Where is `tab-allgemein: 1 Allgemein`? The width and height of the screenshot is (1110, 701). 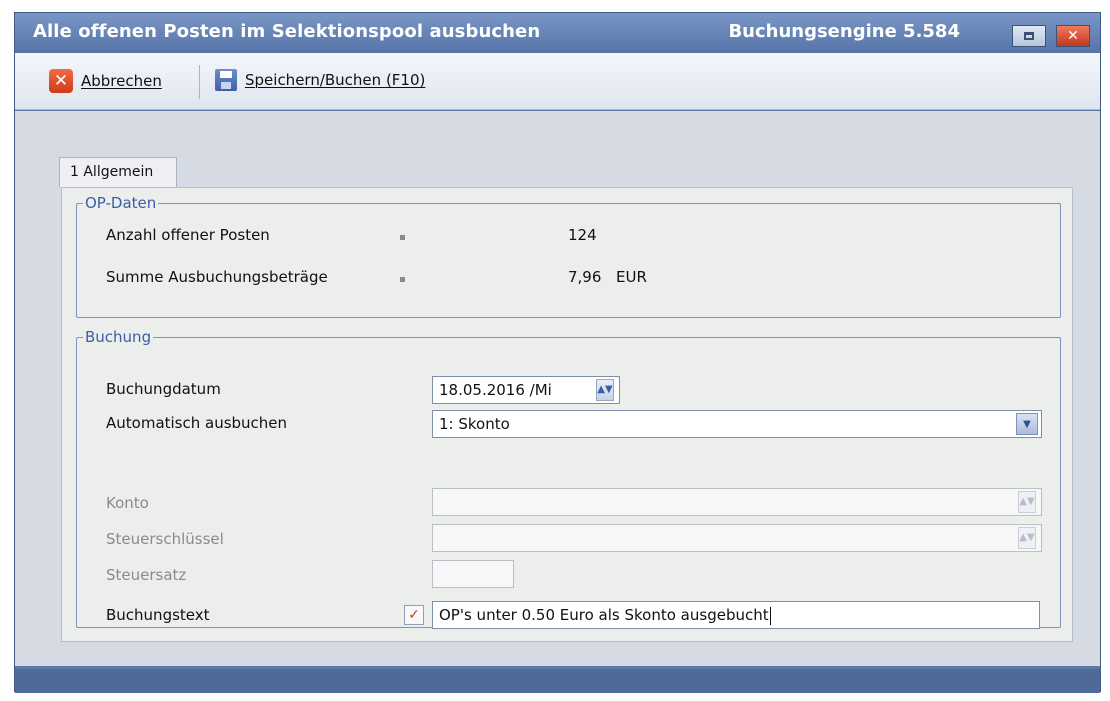 tab-allgemein: 1 Allgemein is located at coordinates (118, 172).